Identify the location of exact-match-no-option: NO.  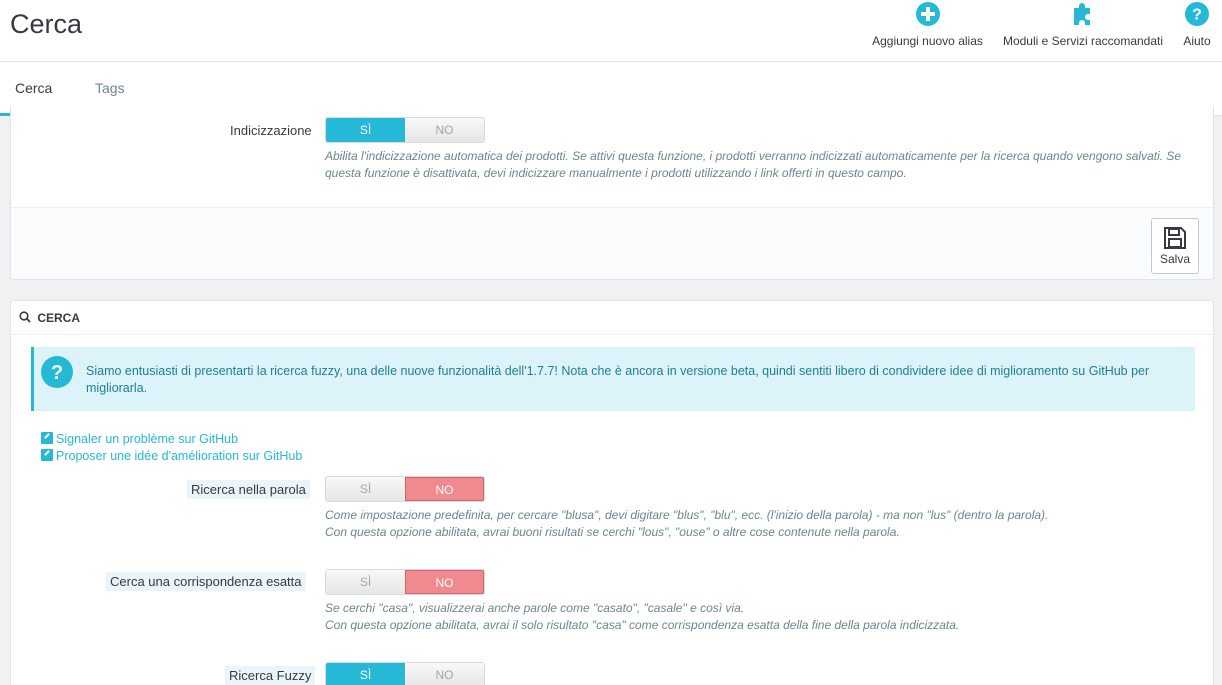
(444, 582).